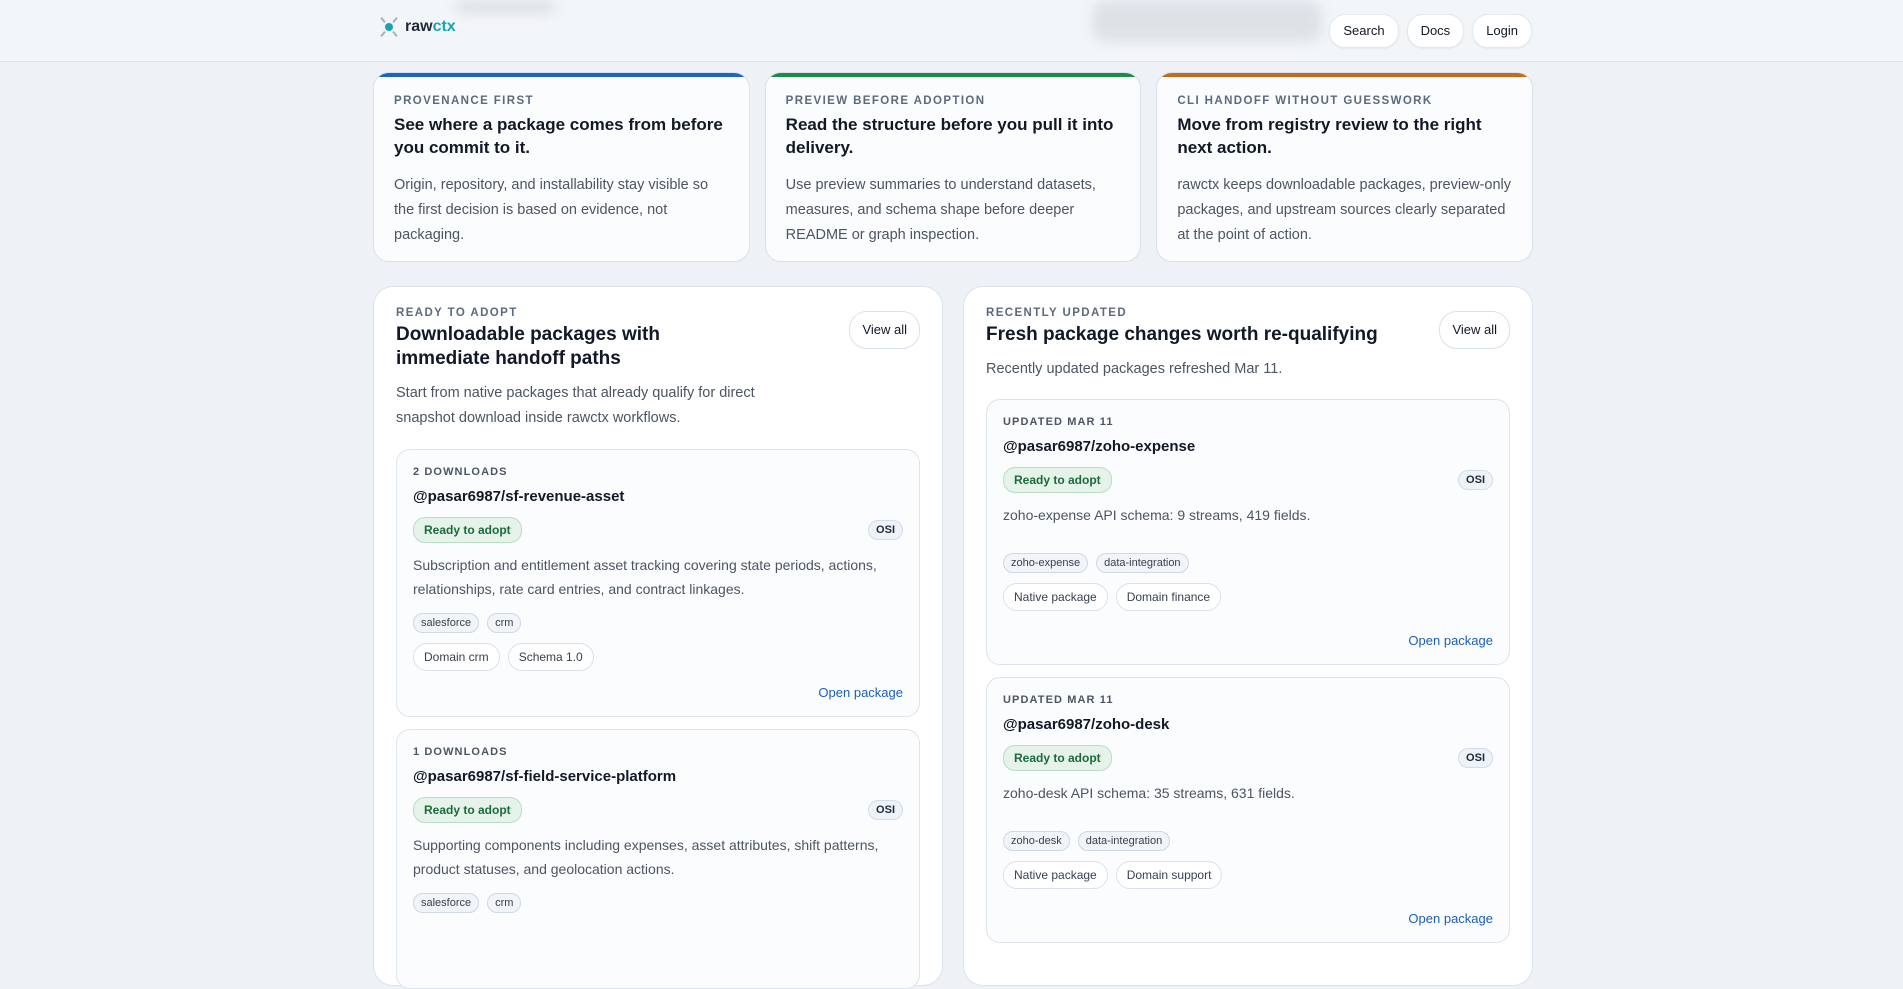 This screenshot has width=1903, height=989. I want to click on search-button: Search, so click(1364, 31).